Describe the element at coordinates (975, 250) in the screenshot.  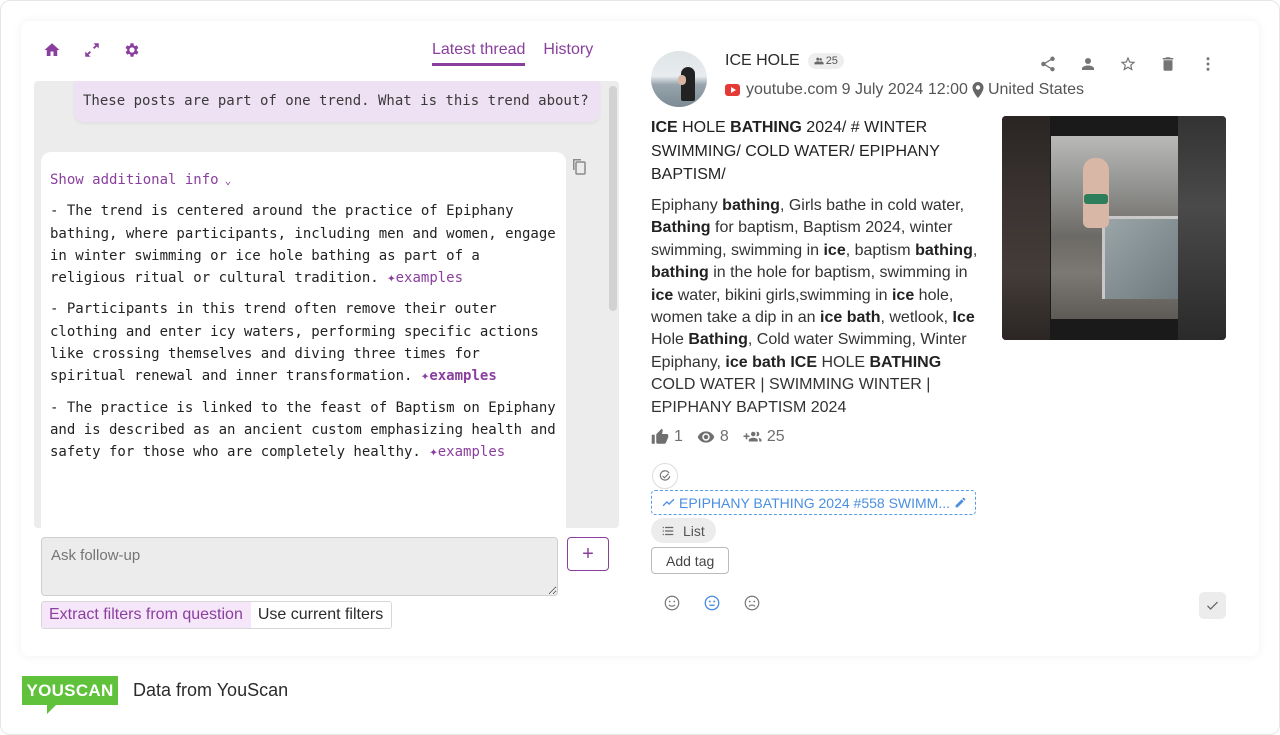
I see `text-segment: ,` at that location.